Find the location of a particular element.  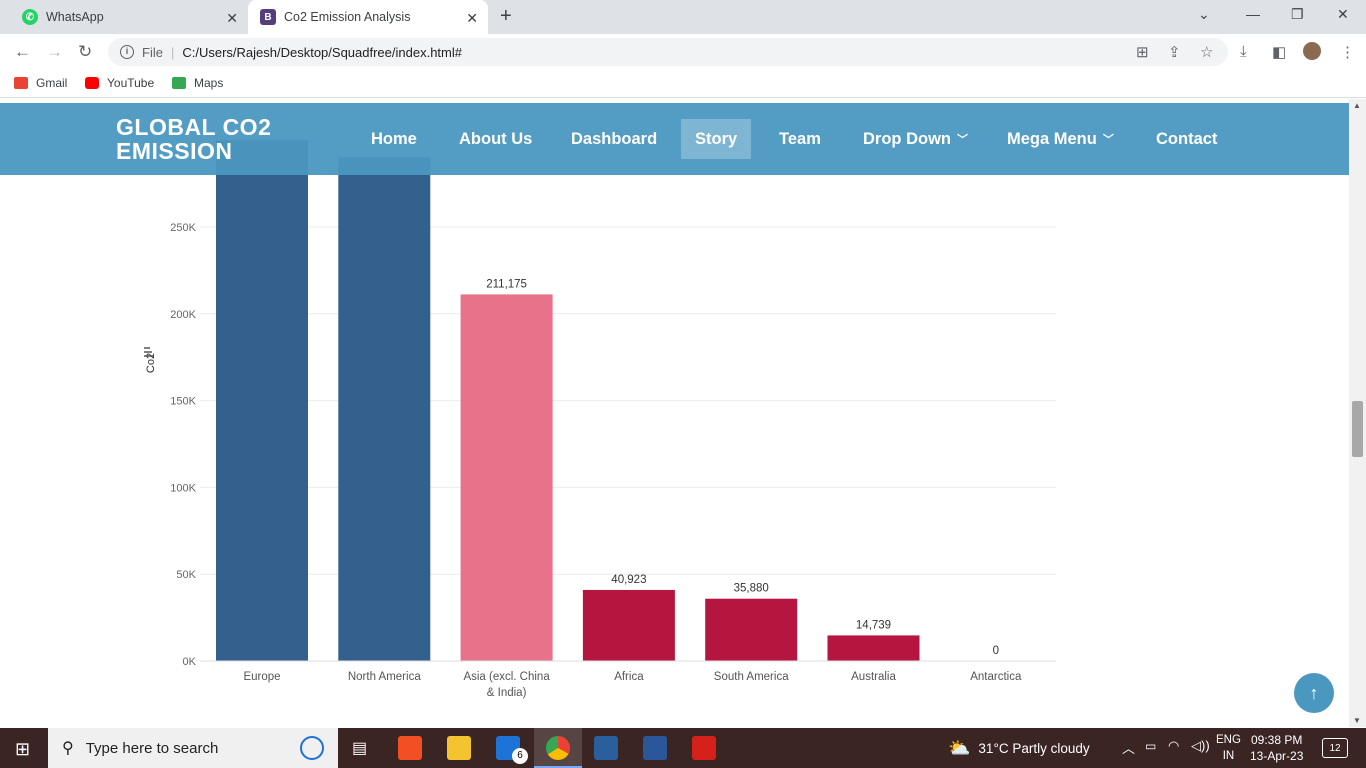

new-tab-button: + is located at coordinates (506, 16).